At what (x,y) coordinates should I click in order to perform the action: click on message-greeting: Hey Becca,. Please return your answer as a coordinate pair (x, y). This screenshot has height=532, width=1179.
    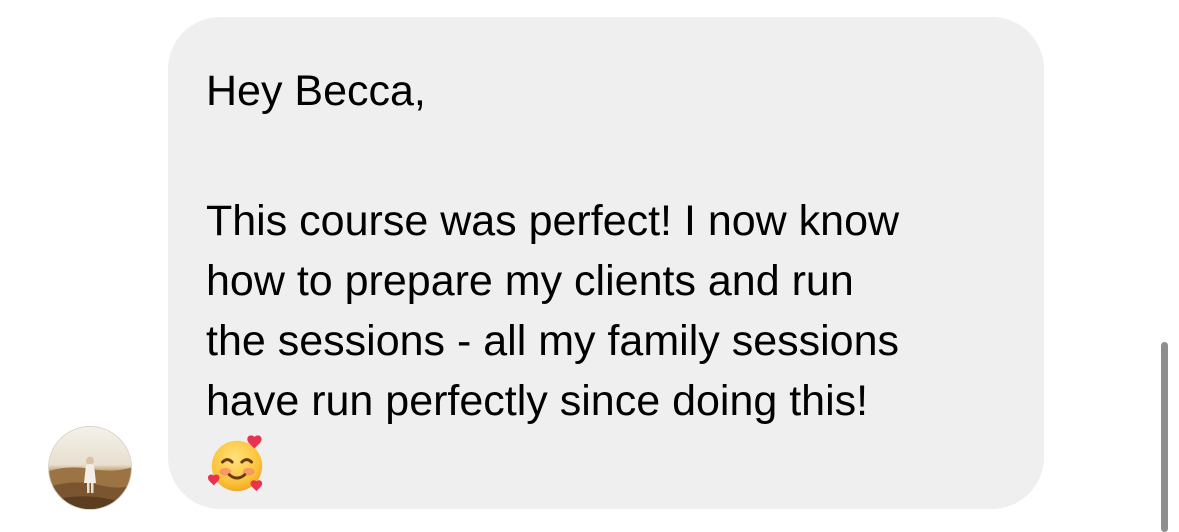
    Looking at the image, I should click on (316, 91).